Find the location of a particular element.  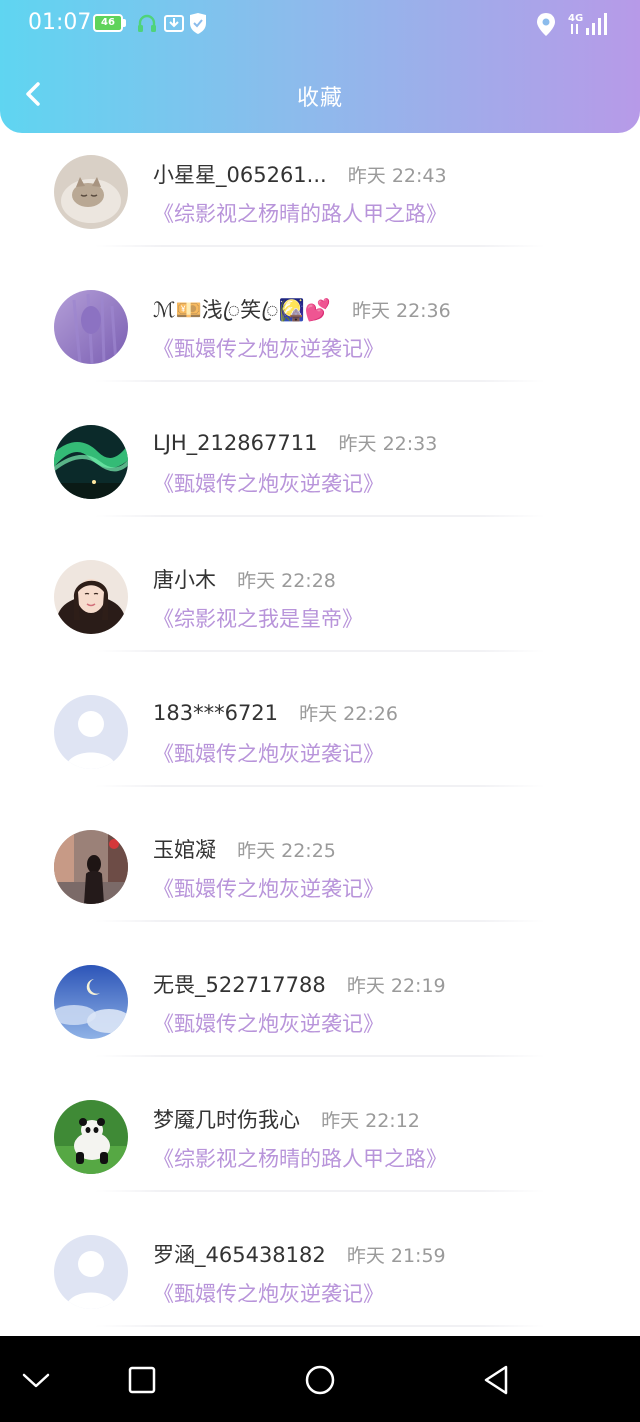

aurora-avatar-icon is located at coordinates (91, 462).